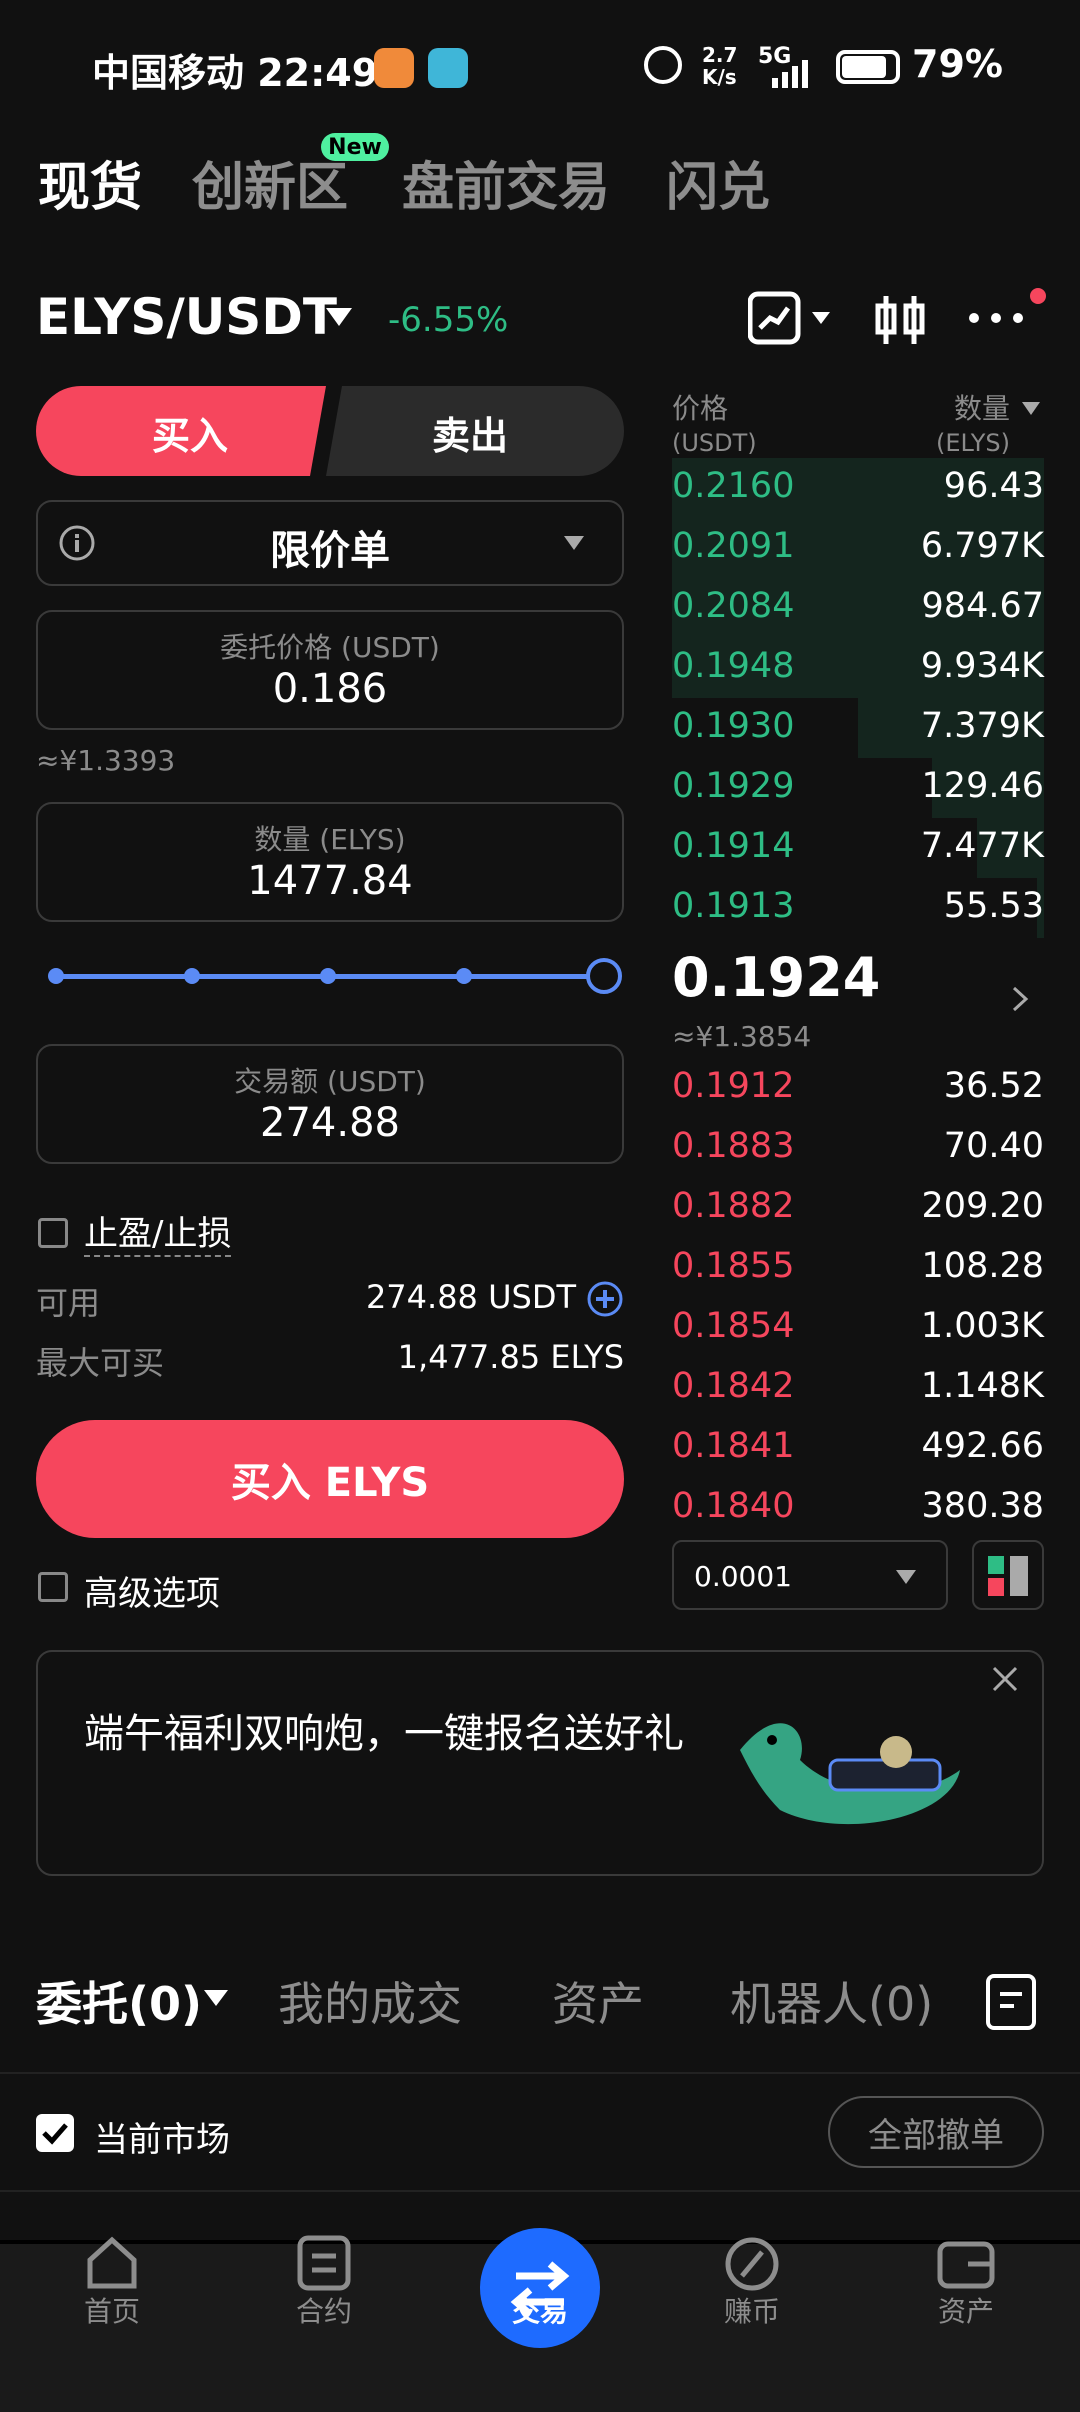  What do you see at coordinates (982, 1206) in the screenshot?
I see `bid-qty: 209.20` at bounding box center [982, 1206].